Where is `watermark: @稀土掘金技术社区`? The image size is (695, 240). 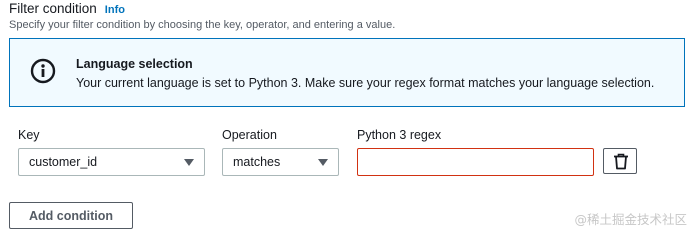
watermark: @稀土掘金技术社区 is located at coordinates (630, 218).